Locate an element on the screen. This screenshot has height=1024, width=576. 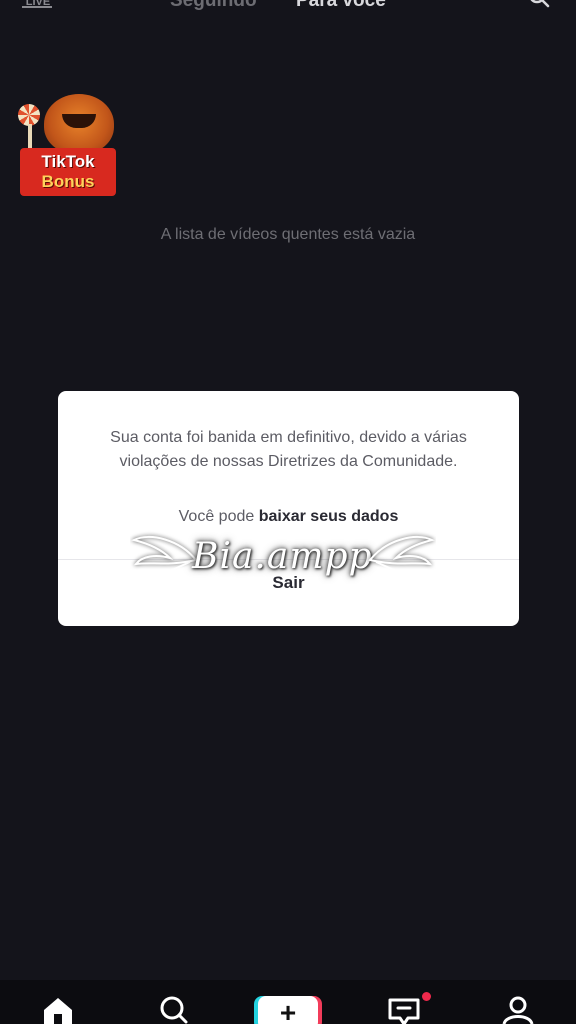
home-icon is located at coordinates (58, 1009).